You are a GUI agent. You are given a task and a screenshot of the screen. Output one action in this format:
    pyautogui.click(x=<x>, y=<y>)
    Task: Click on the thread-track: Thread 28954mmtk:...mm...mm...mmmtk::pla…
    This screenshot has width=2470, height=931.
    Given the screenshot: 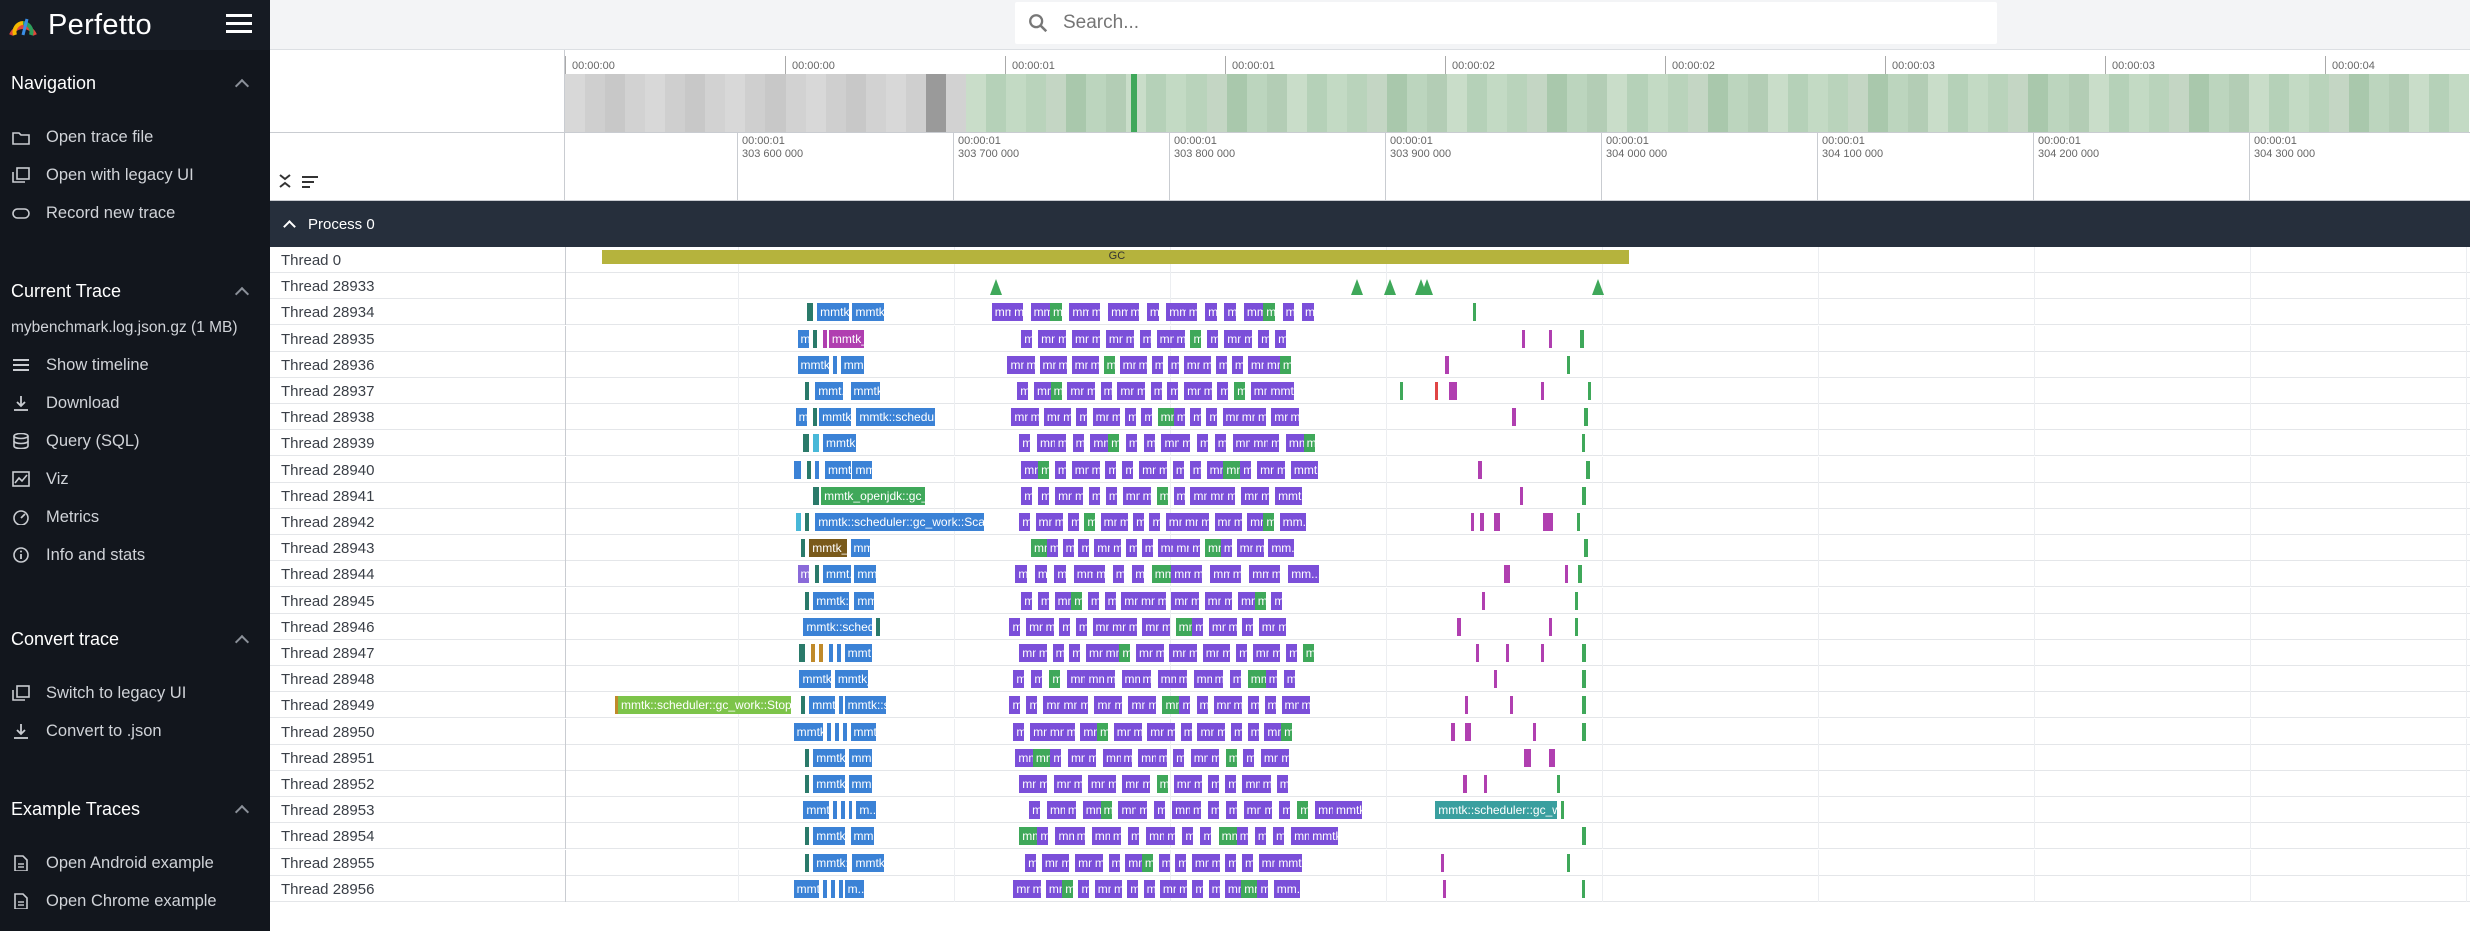 What is the action you would take?
    pyautogui.click(x=1370, y=836)
    